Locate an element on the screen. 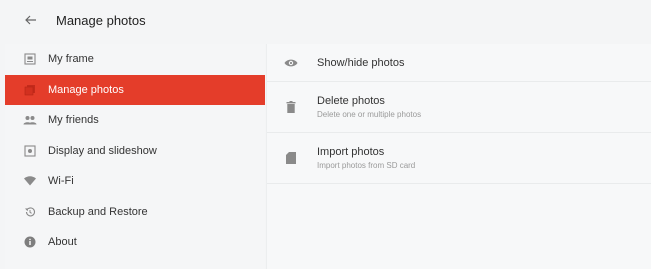 Image resolution: width=651 pixels, height=269 pixels. sidebar-item-manage-photos: Manage photos is located at coordinates (135, 89).